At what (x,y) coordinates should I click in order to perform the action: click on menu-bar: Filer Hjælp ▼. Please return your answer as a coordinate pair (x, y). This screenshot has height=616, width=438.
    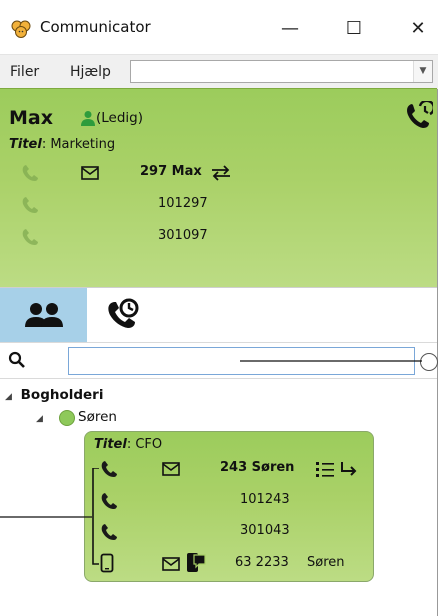
    Looking at the image, I should click on (219, 71).